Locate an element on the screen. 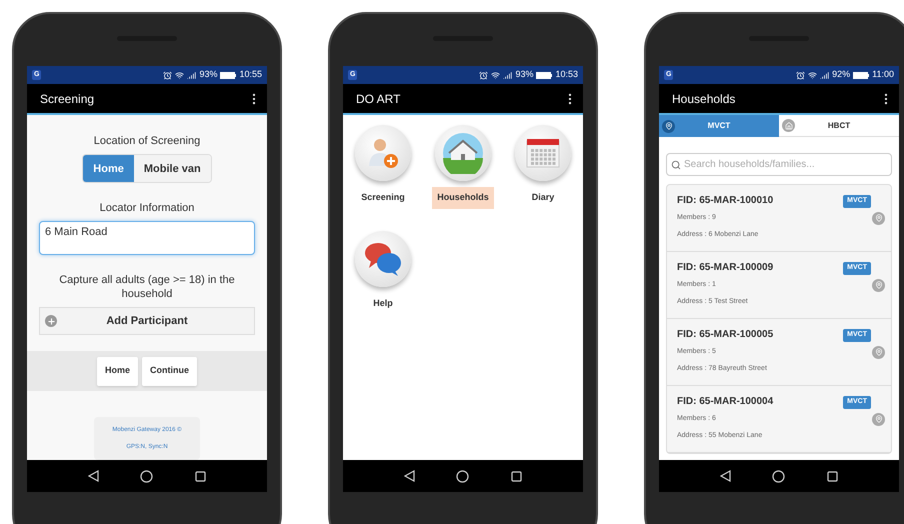 This screenshot has height=524, width=904. app-title: Households is located at coordinates (704, 99).